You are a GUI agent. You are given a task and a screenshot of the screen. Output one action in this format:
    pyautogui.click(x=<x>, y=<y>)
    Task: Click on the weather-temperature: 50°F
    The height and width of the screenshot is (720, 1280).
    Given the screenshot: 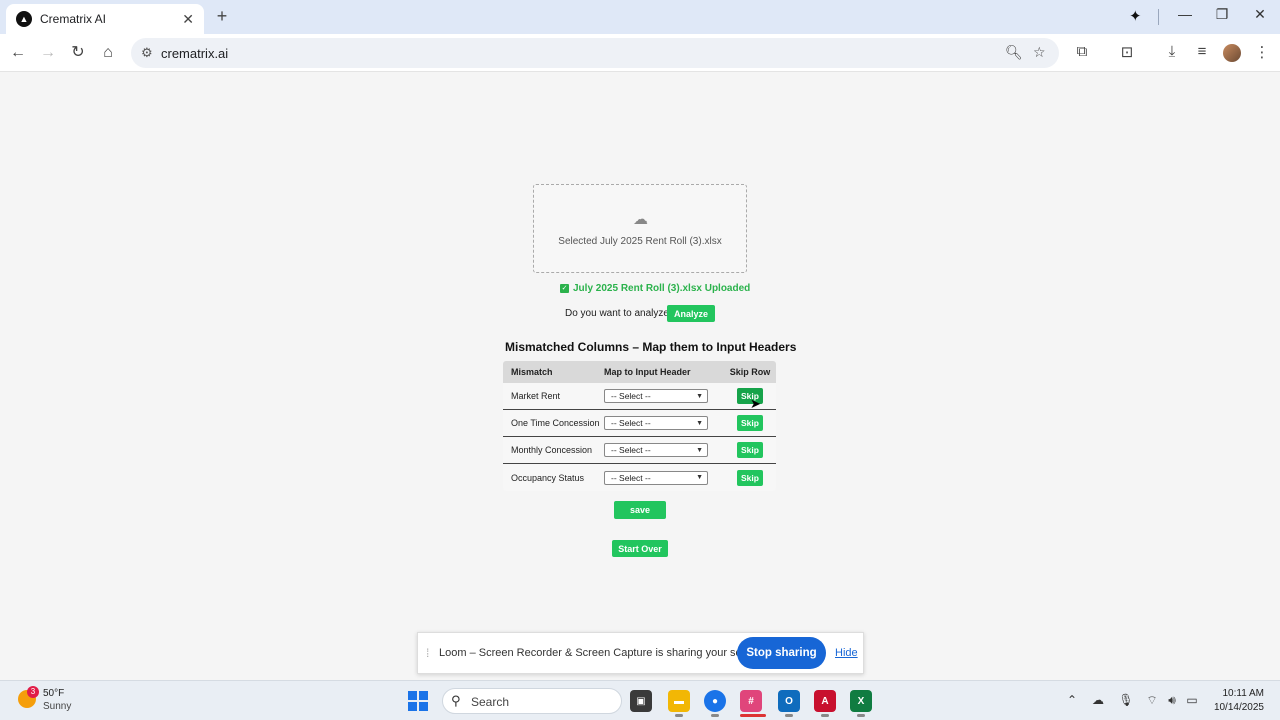 What is the action you would take?
    pyautogui.click(x=53, y=693)
    